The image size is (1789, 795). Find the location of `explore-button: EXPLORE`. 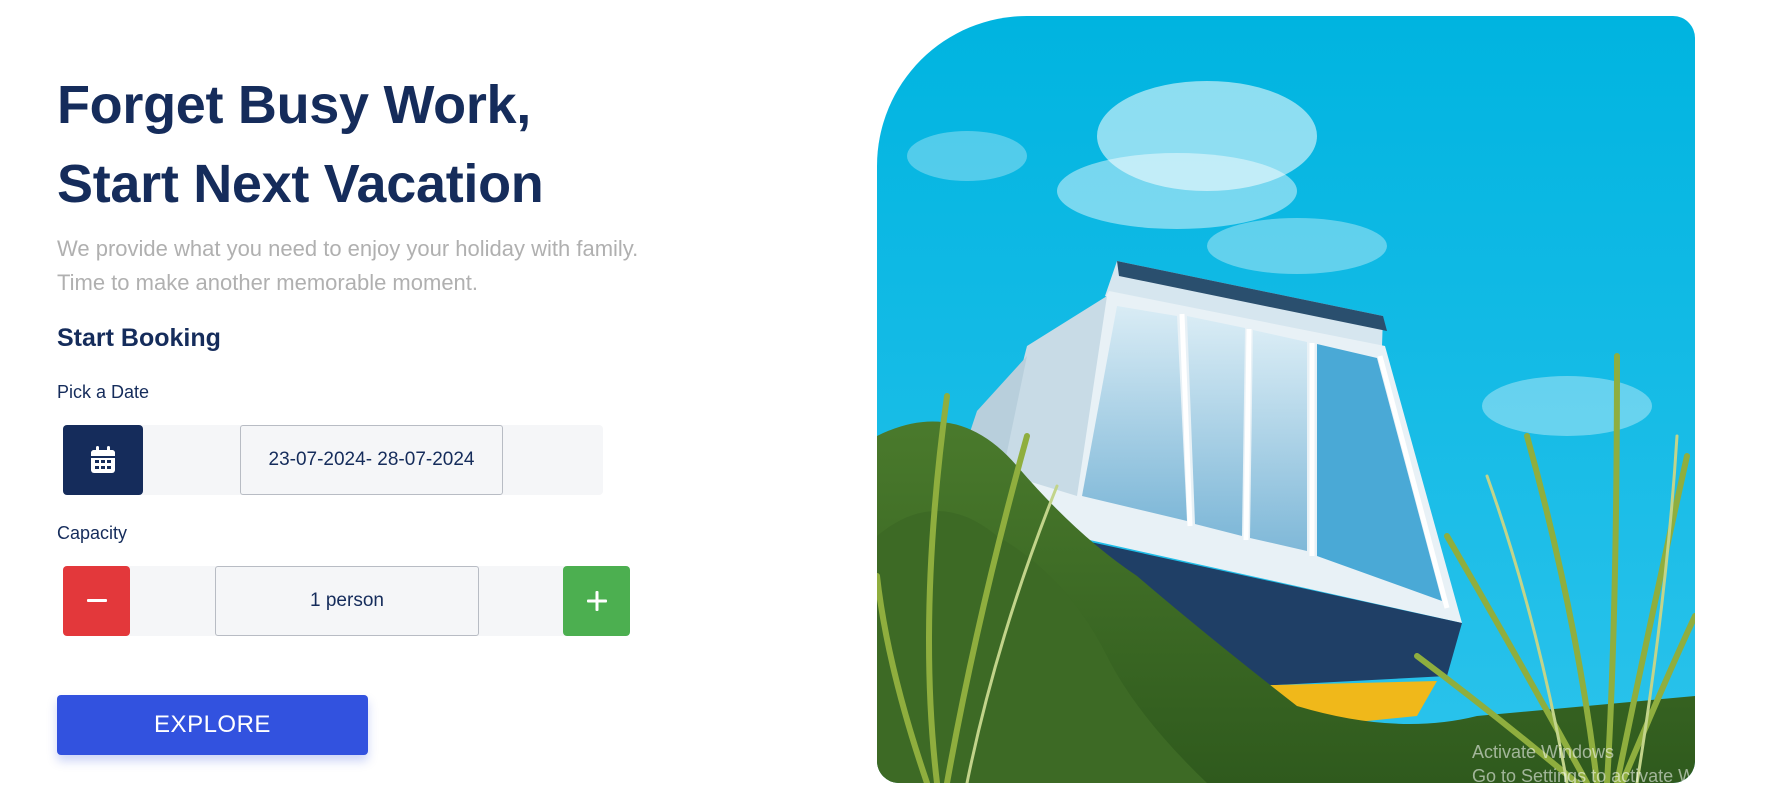

explore-button: EXPLORE is located at coordinates (212, 725).